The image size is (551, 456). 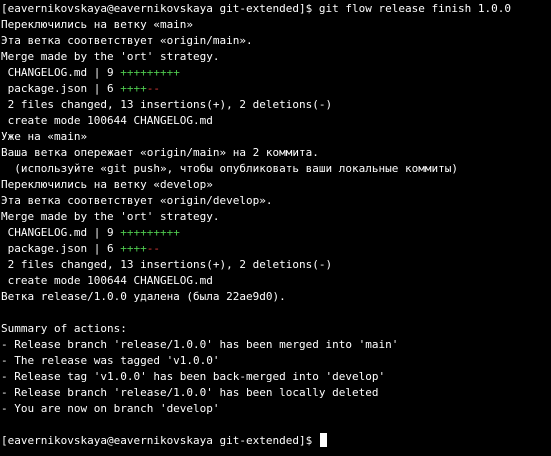 What do you see at coordinates (323, 440) in the screenshot?
I see `text-cursor` at bounding box center [323, 440].